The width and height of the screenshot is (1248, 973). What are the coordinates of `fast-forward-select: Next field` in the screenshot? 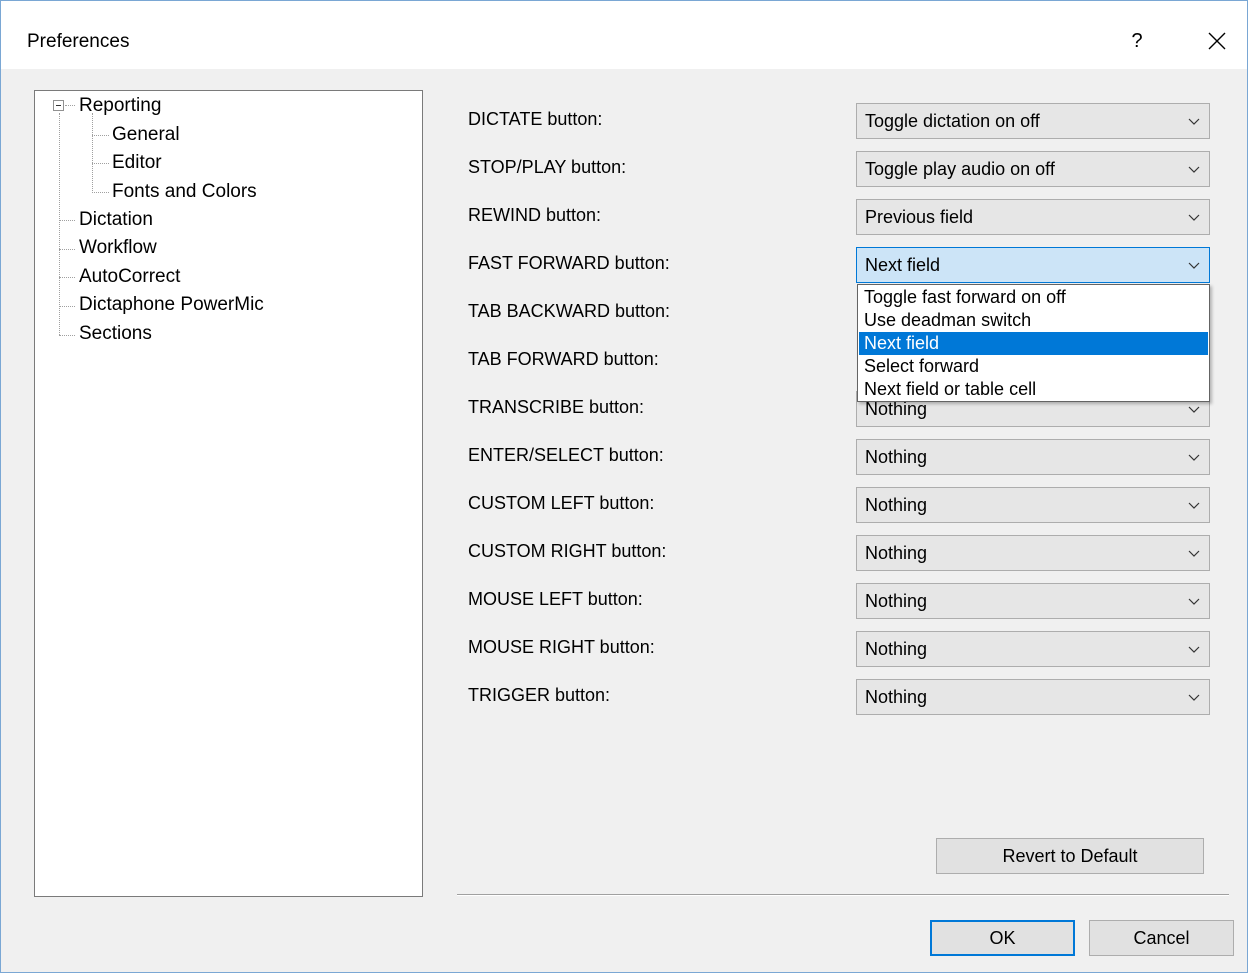 It's located at (1033, 265).